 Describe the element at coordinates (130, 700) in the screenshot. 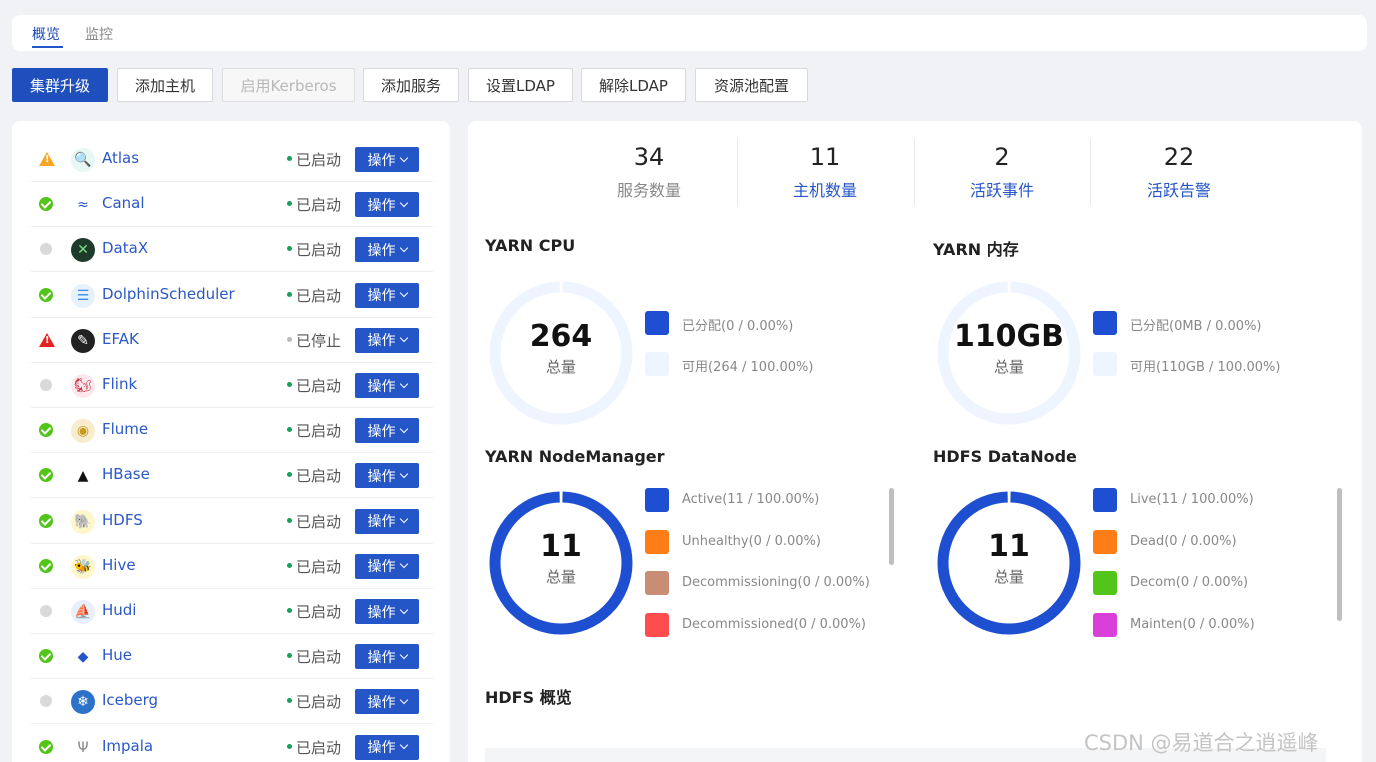

I see `service-name-link: Iceberg` at that location.